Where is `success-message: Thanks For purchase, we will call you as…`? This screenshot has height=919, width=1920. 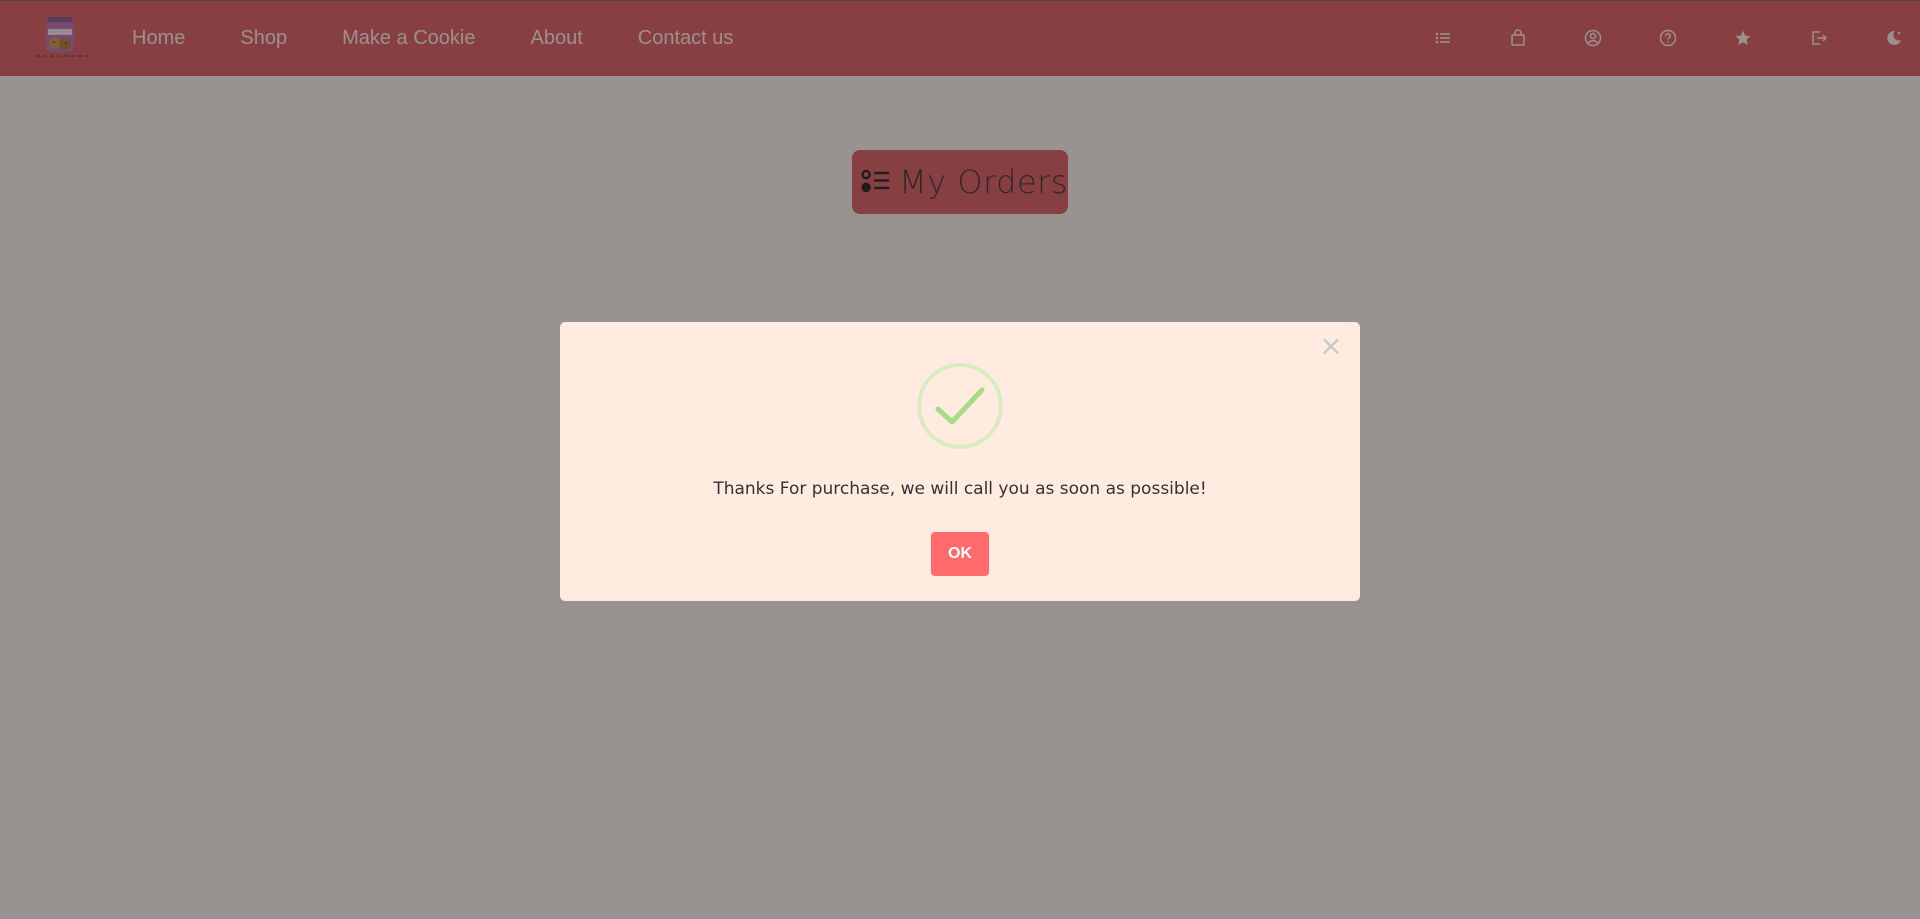 success-message: Thanks For purchase, we will call you as… is located at coordinates (960, 489).